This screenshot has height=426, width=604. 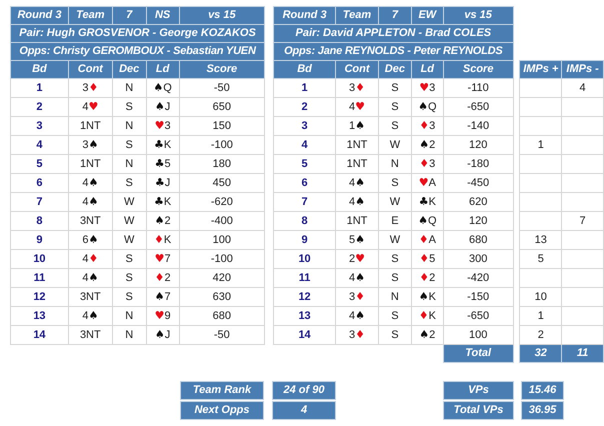 What do you see at coordinates (305, 259) in the screenshot?
I see `board-number: 10` at bounding box center [305, 259].